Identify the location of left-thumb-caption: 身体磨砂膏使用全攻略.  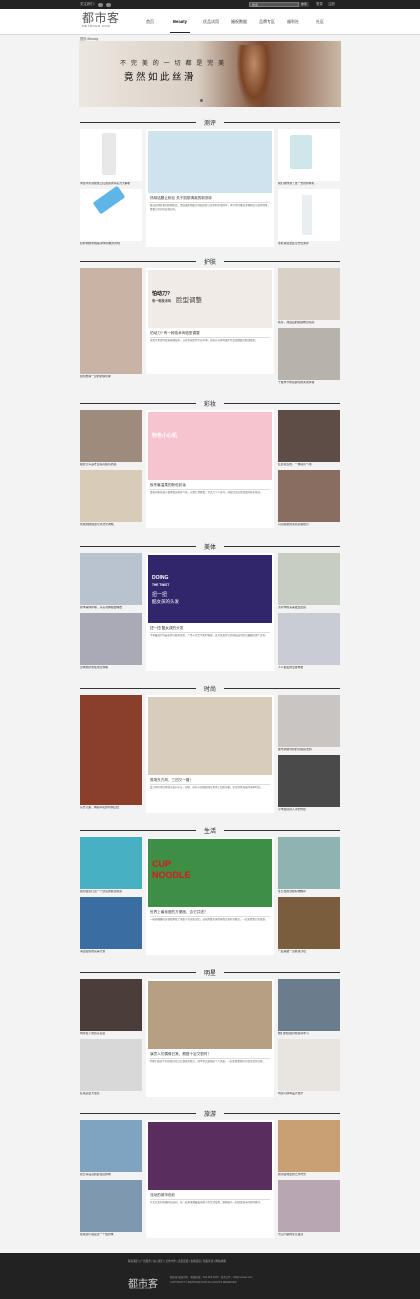
(111, 667).